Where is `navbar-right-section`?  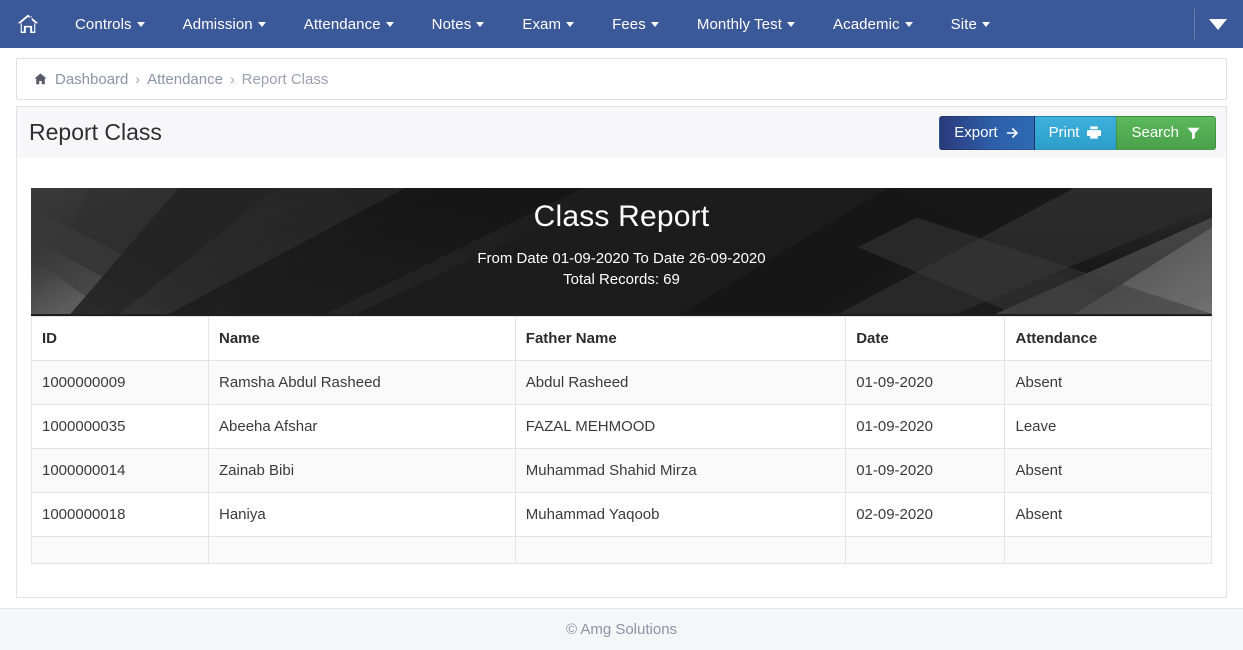 navbar-right-section is located at coordinates (1218, 24).